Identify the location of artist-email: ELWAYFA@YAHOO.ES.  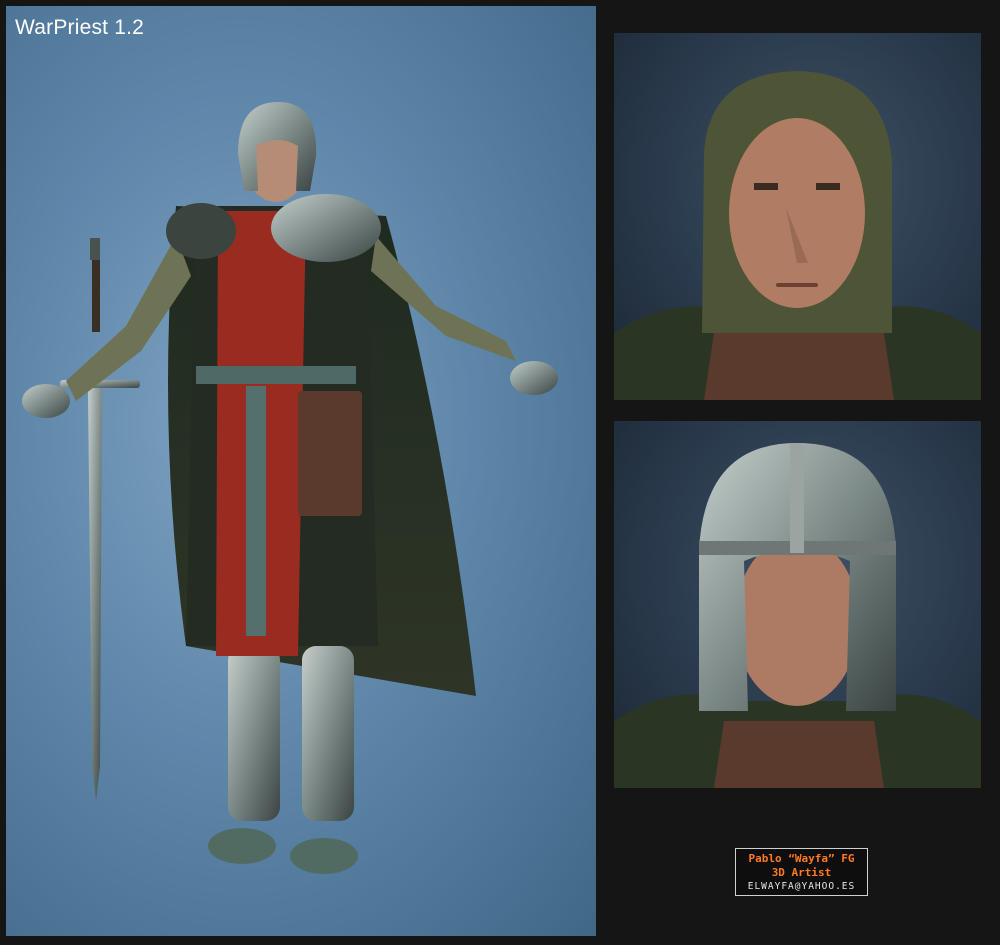
(801, 886).